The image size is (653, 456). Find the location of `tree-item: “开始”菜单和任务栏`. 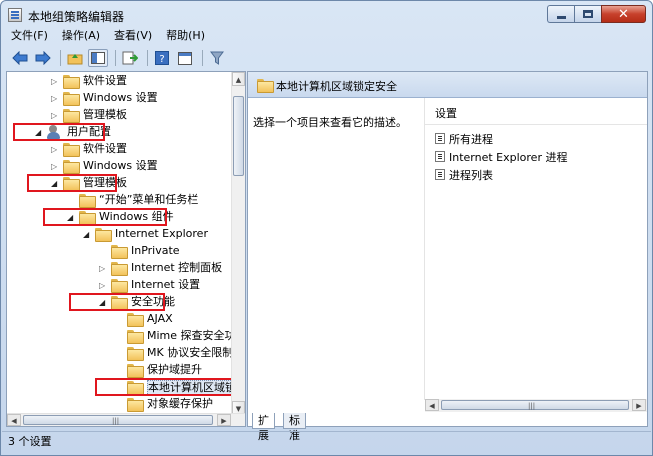

tree-item: “开始”菜单和任务栏 is located at coordinates (120, 200).